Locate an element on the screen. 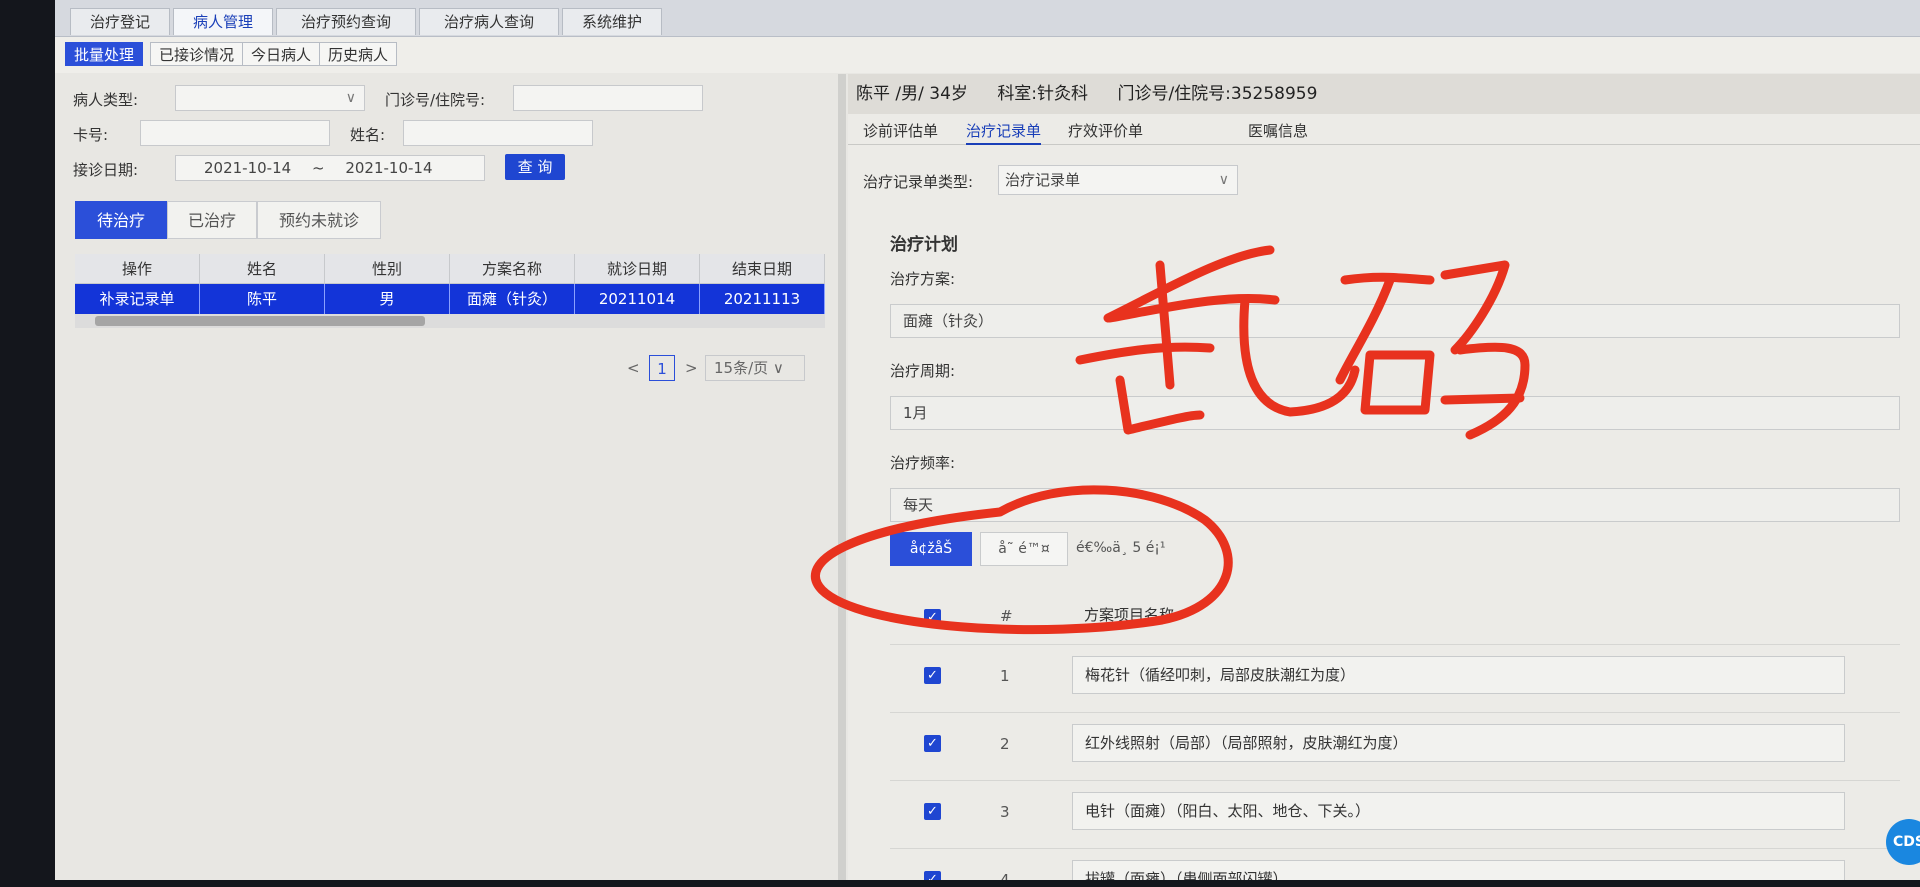 This screenshot has height=887, width=1920. scheme-label: 治疗方案: is located at coordinates (923, 279).